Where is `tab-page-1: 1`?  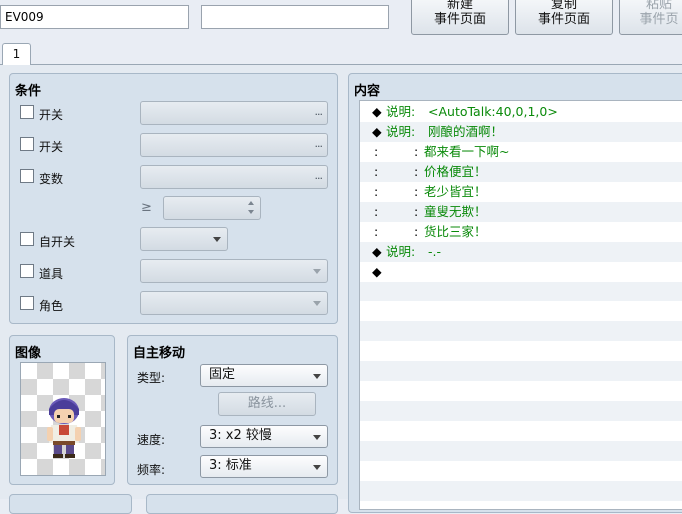
tab-page-1: 1 is located at coordinates (16, 54).